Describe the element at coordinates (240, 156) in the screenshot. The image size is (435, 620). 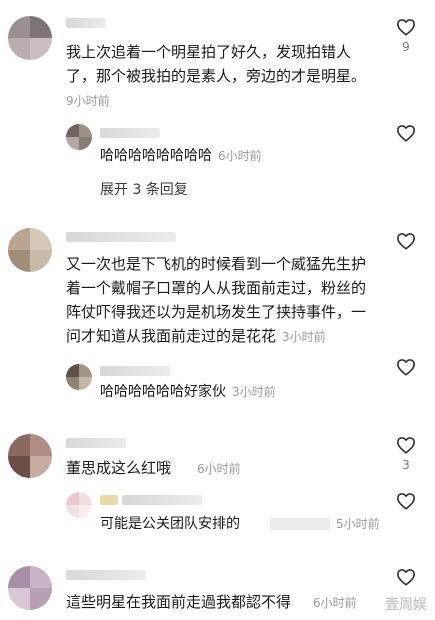
I see `reply-time: 6小时前` at that location.